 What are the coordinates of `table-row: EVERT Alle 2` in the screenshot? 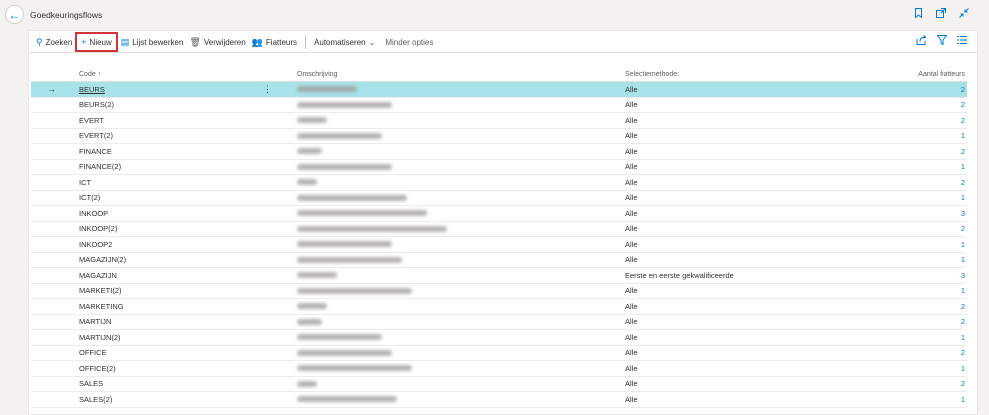 It's located at (499, 121).